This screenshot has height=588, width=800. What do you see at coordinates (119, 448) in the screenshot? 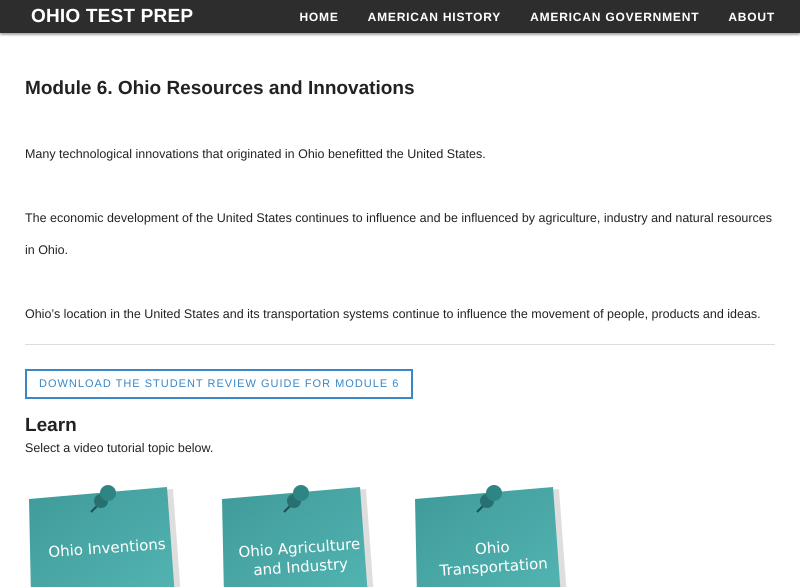
I see `section-subtitle: Select a video tutorial topic below.` at bounding box center [119, 448].